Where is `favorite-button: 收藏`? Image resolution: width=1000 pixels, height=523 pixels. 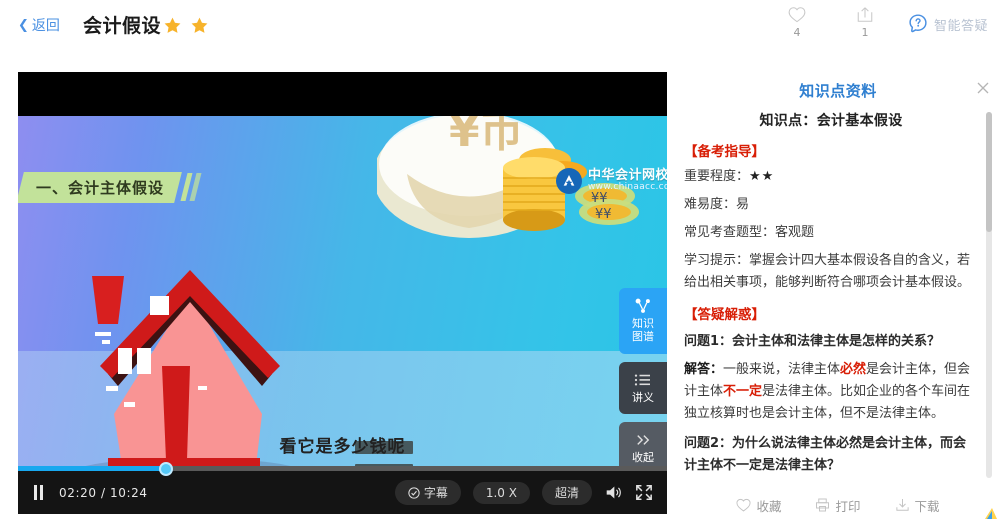
favorite-button: 收藏 is located at coordinates (758, 505).